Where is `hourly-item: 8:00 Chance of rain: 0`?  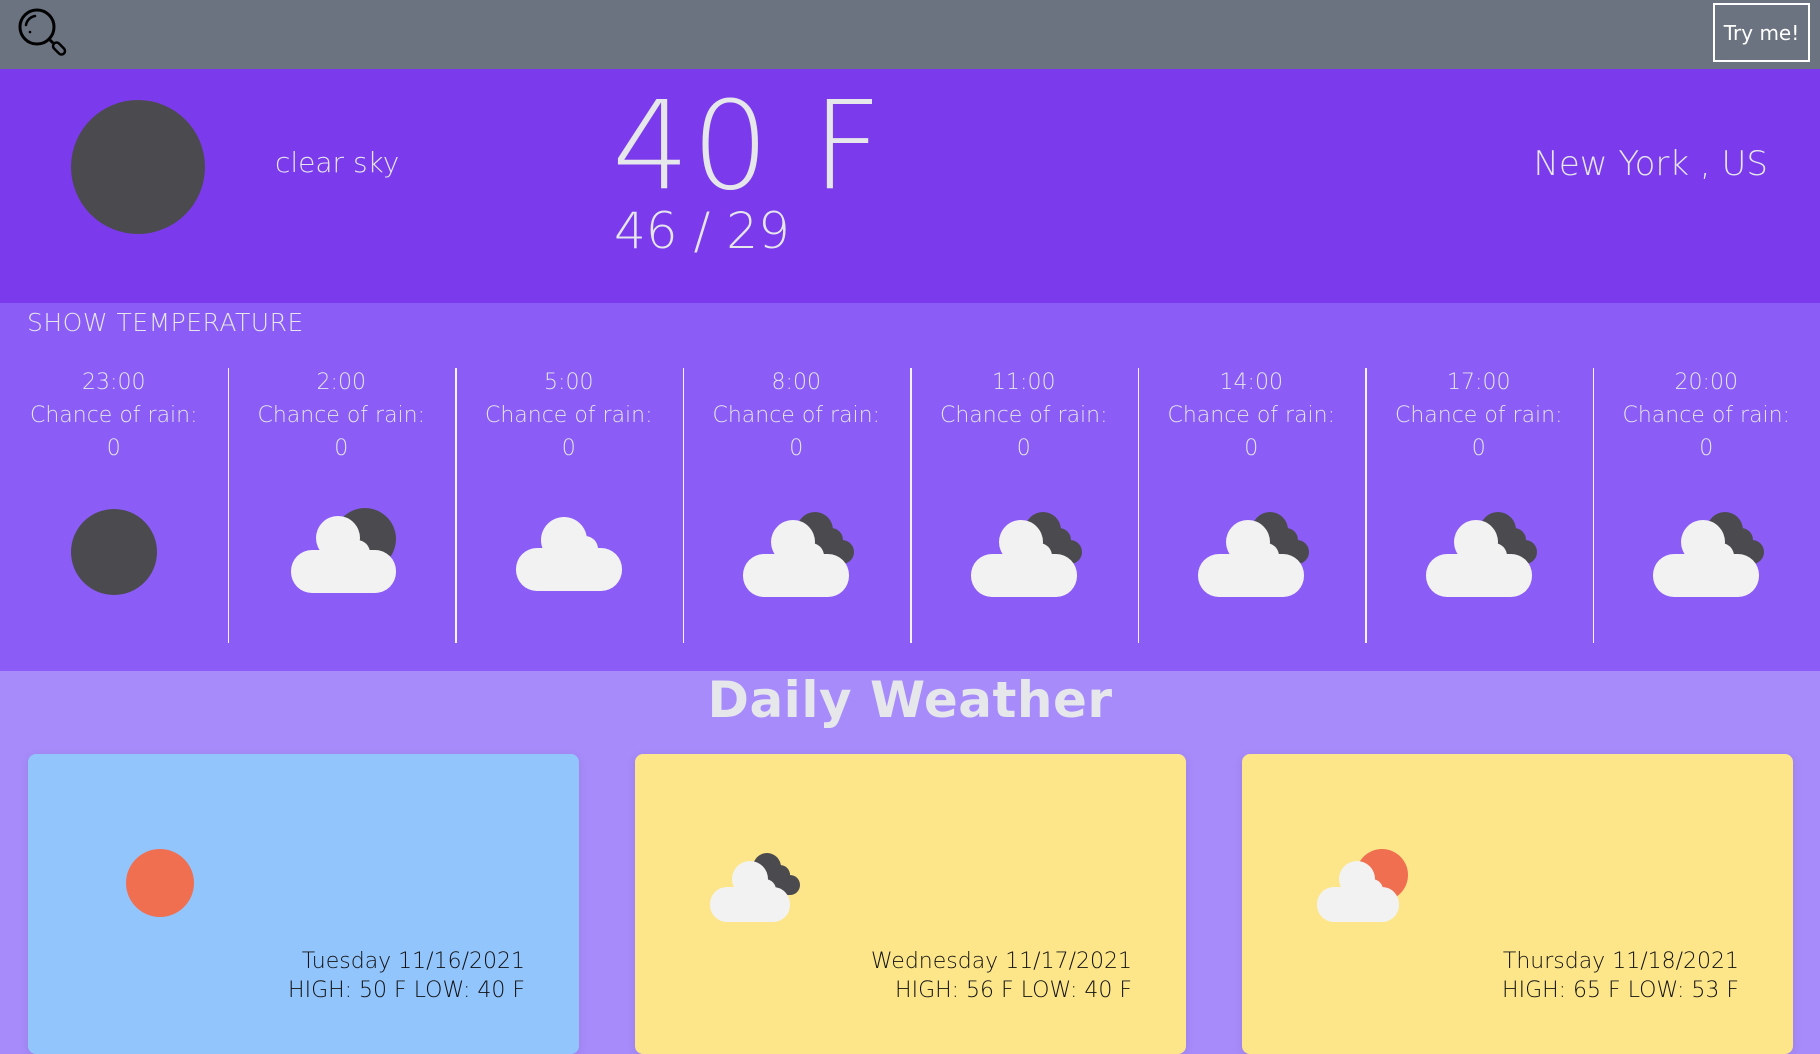
hourly-item: 8:00 Chance of rain: 0 is located at coordinates (797, 505).